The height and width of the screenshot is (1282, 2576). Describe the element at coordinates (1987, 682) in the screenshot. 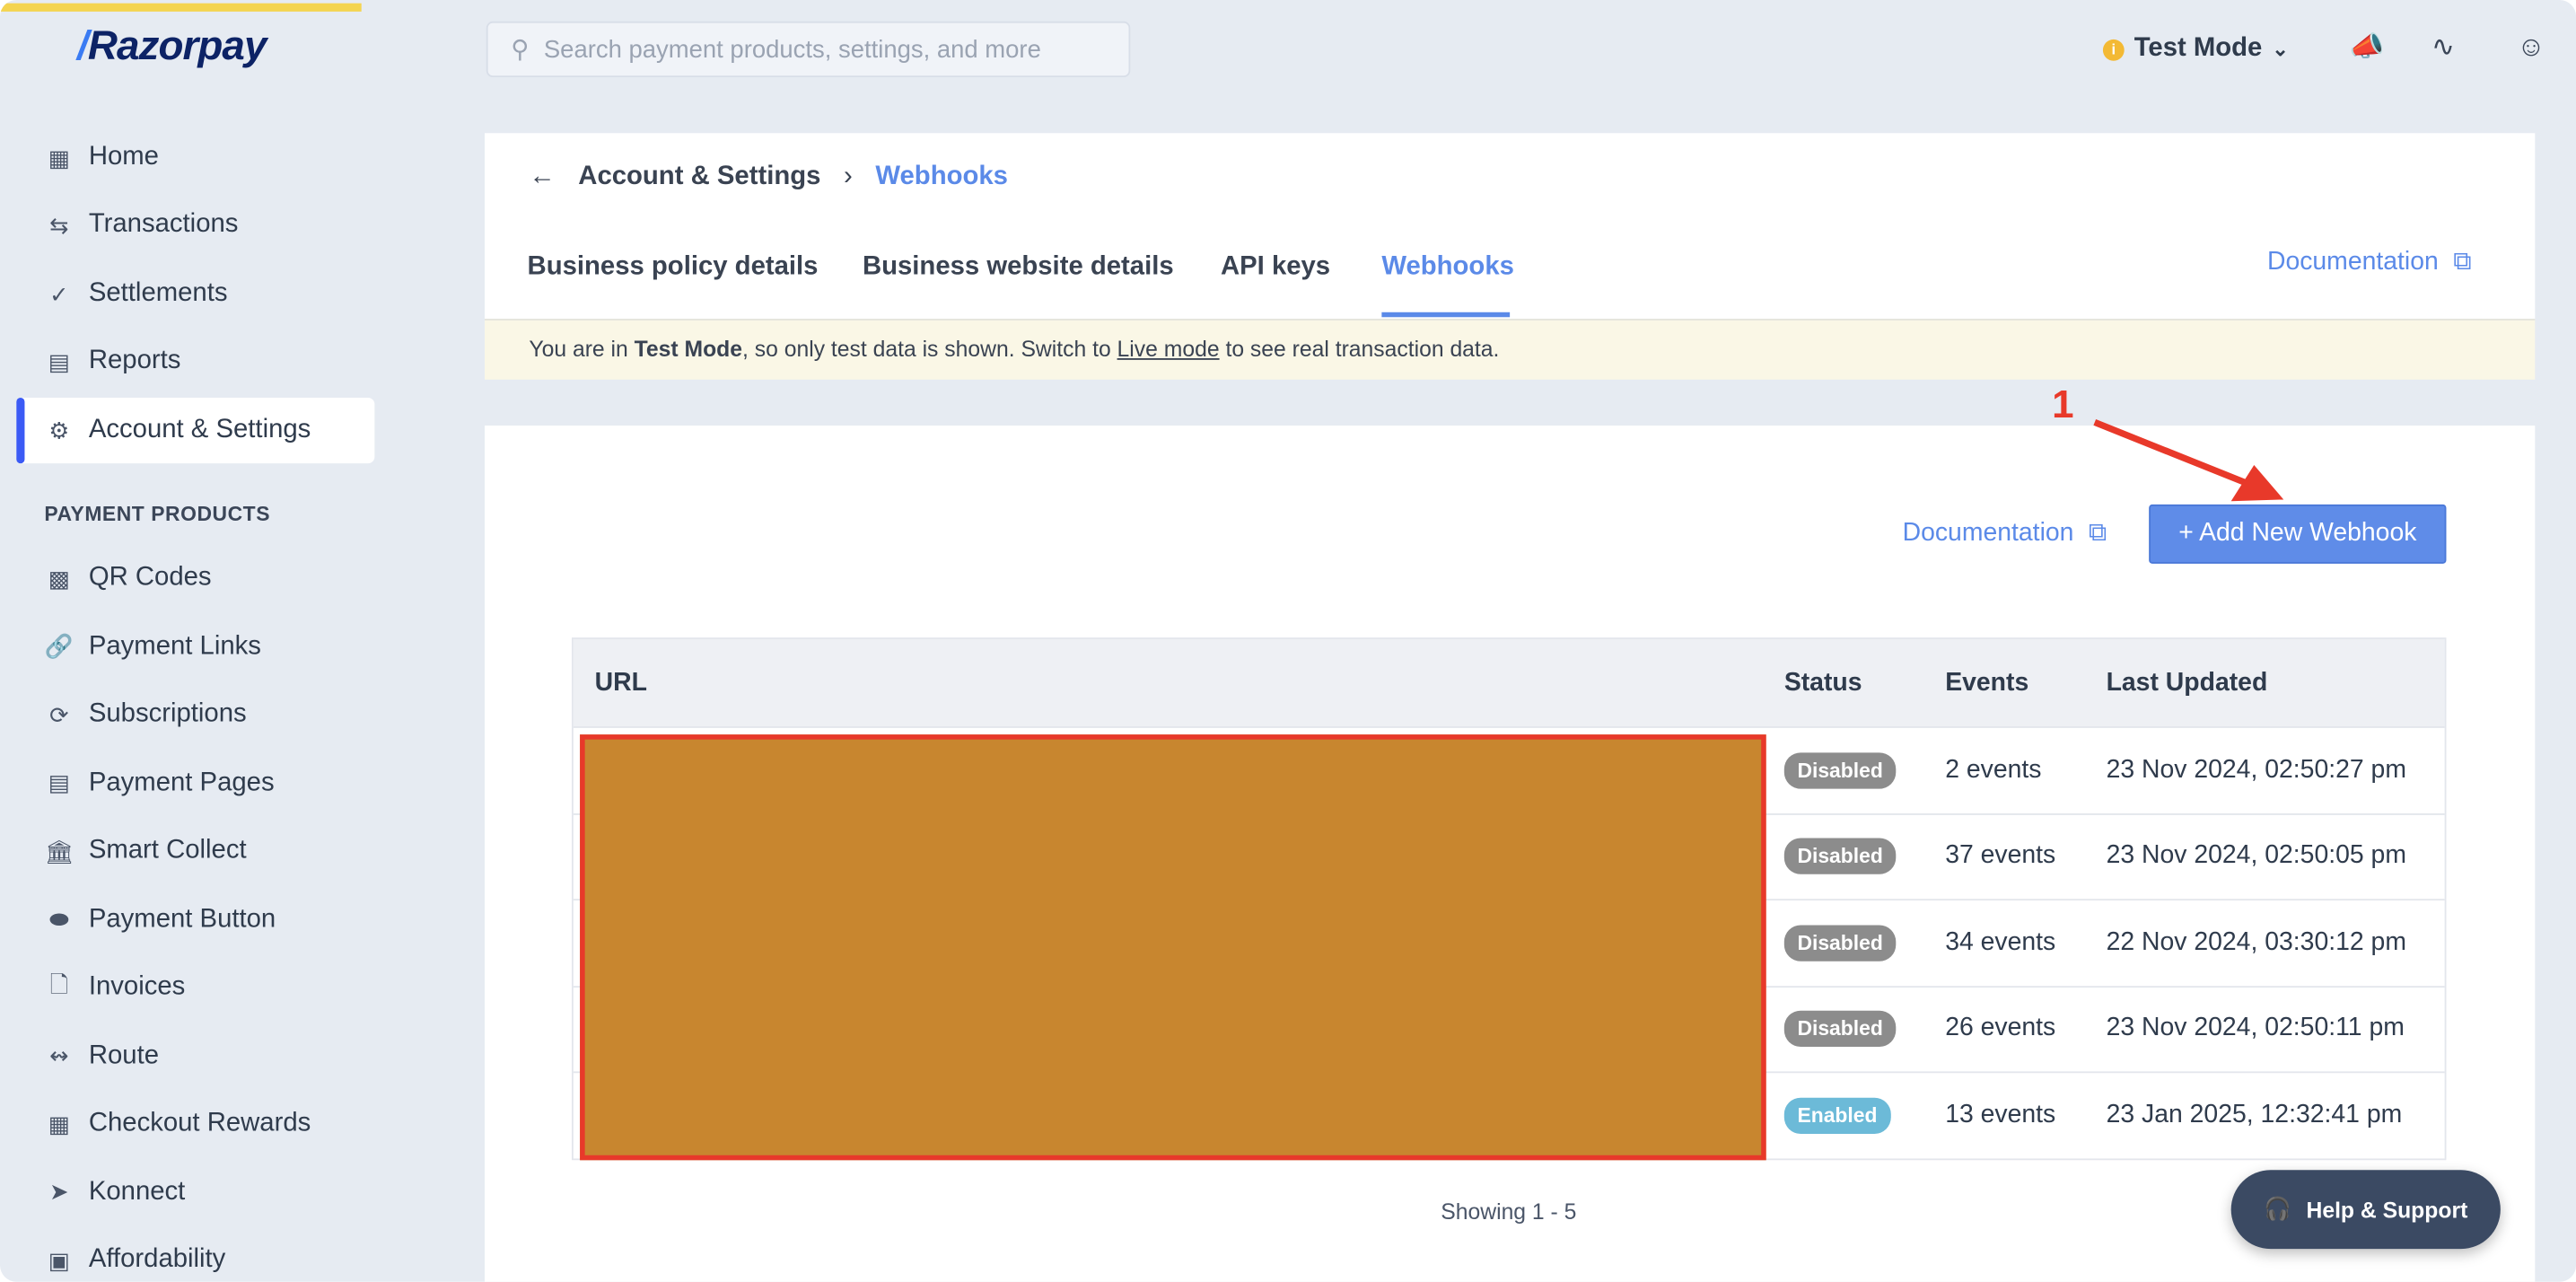

I see `header-events: Events` at that location.